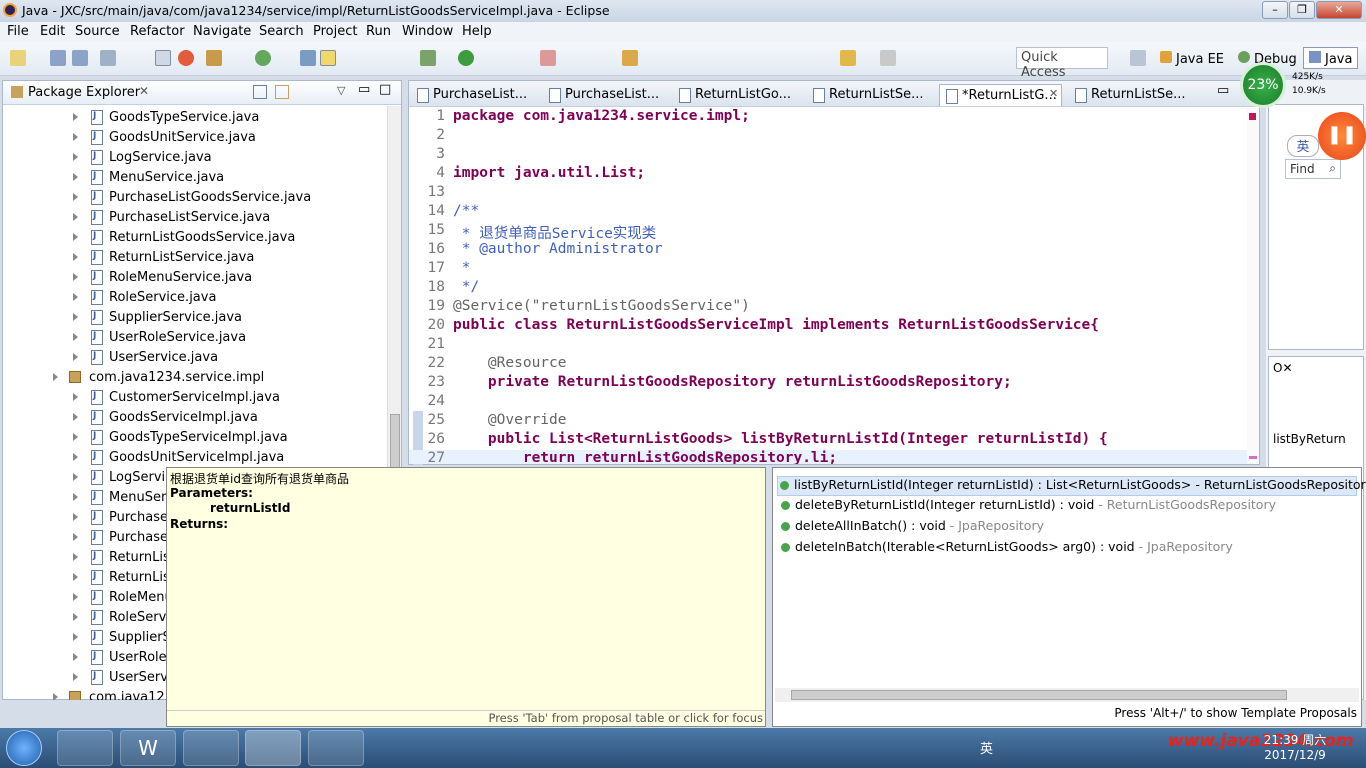 This screenshot has width=1366, height=768. I want to click on ime-indicator: 英, so click(986, 747).